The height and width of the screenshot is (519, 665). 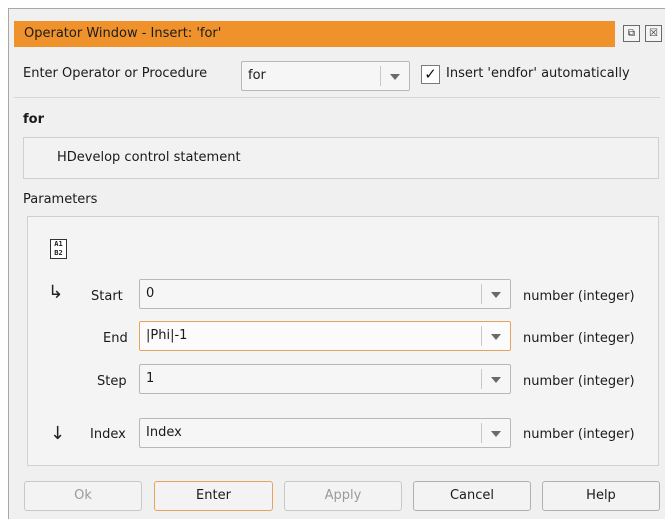 What do you see at coordinates (325, 294) in the screenshot?
I see `param-start-combobox: 0` at bounding box center [325, 294].